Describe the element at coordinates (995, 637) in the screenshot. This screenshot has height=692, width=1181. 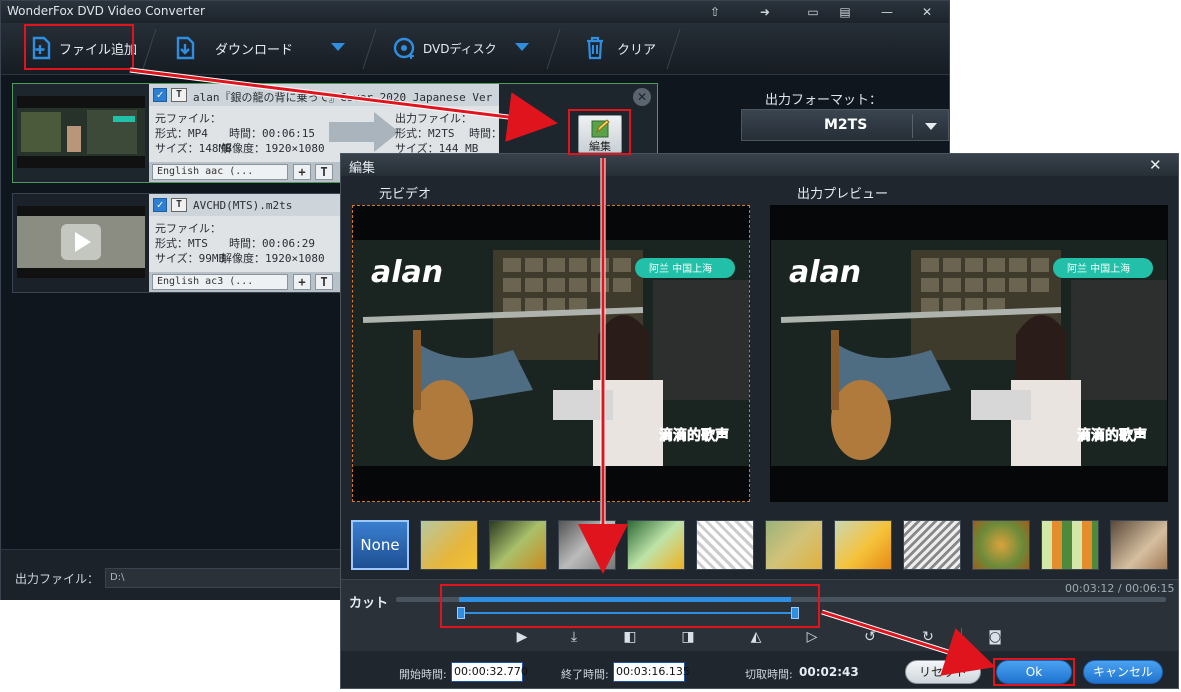
I see `snapshot-icon: ◙` at that location.